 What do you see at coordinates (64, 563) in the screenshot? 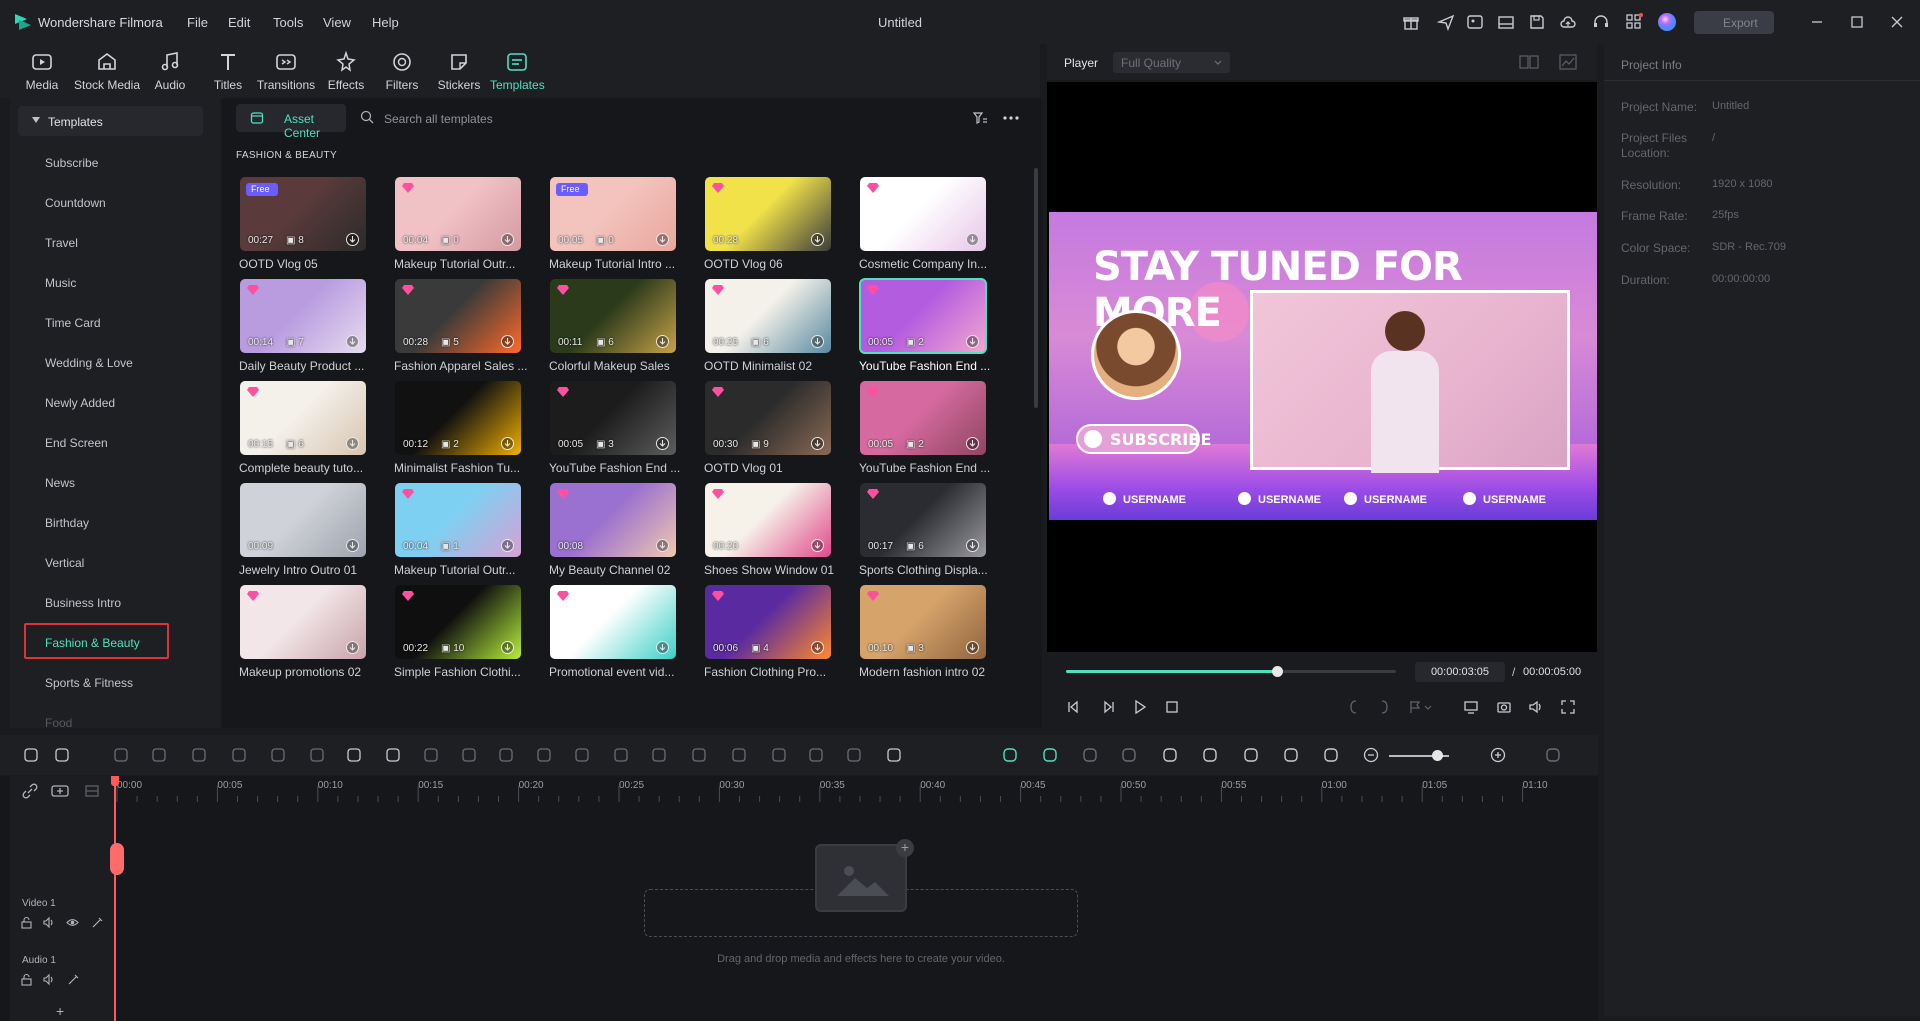
I see `category-item: Vertical` at bounding box center [64, 563].